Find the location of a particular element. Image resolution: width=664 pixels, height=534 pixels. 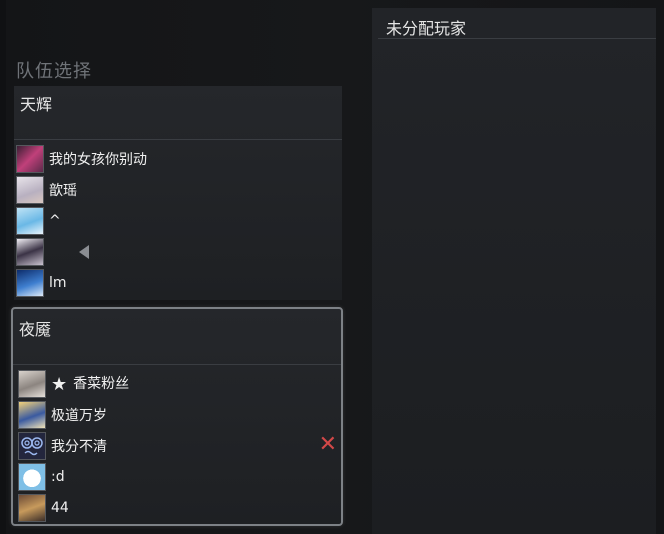

swirl-eyes-icon is located at coordinates (32, 445).